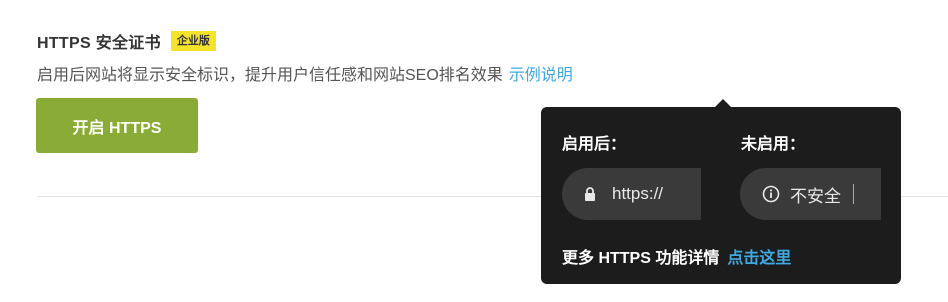  I want to click on section-description: 启用后网站将显示安全标识，提升用户信任感和网站SEO排名效果 示例说明, so click(305, 73).